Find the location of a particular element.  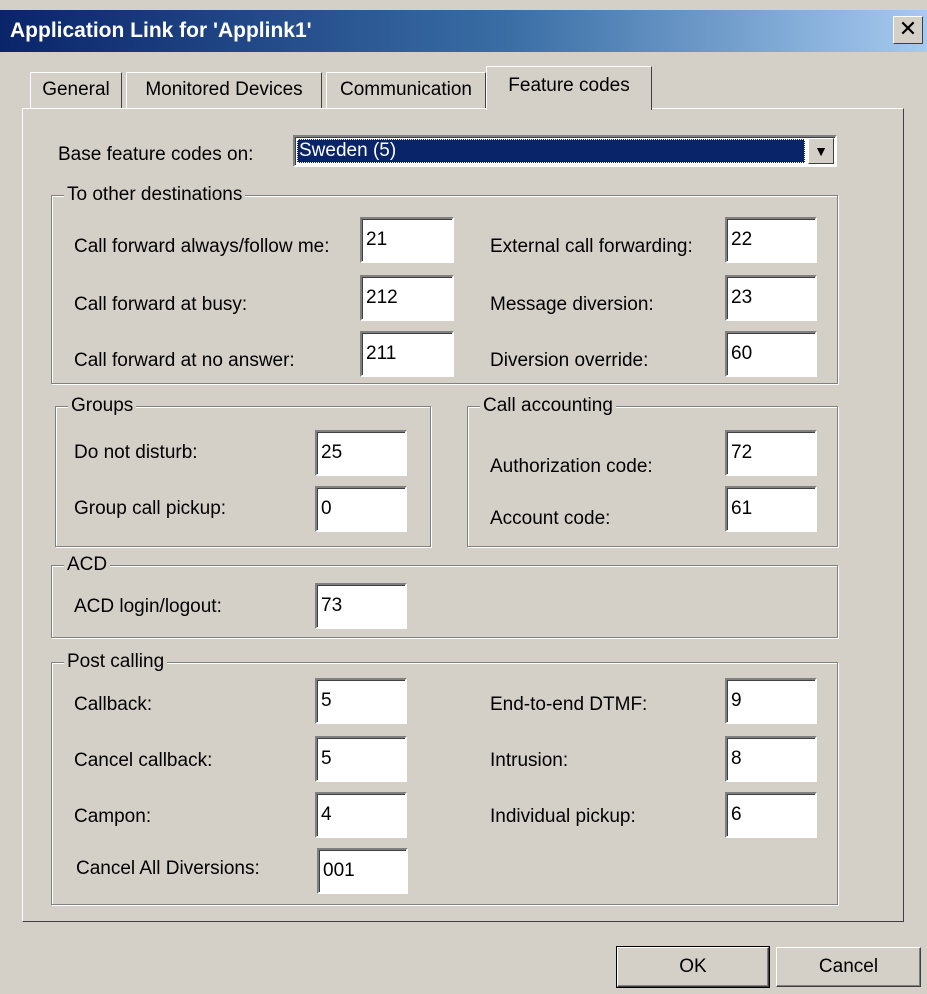

tab-communication: Communication is located at coordinates (406, 90).